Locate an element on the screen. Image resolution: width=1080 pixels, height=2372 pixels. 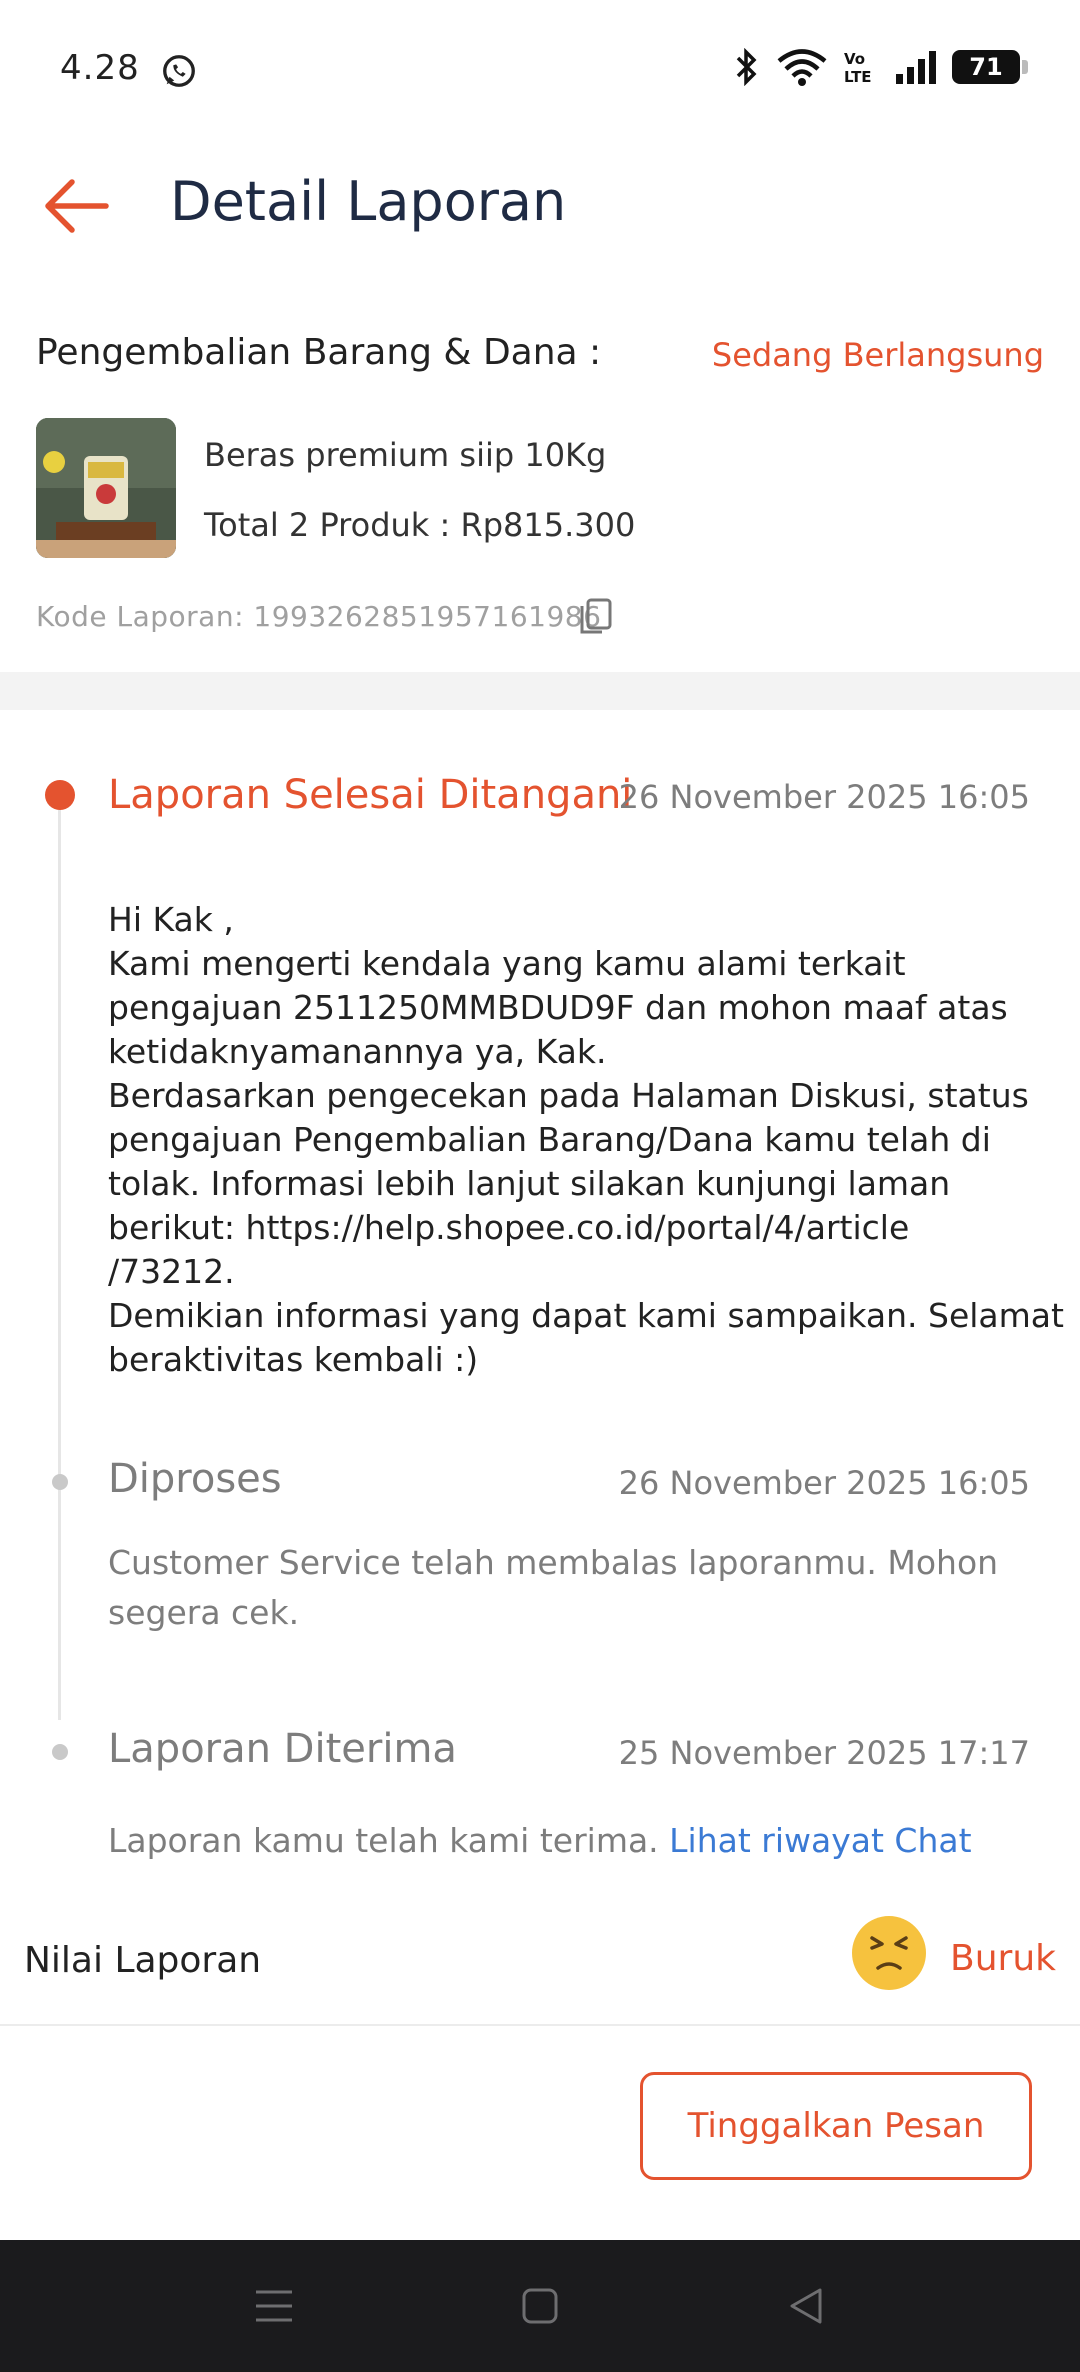
back-nav-button is located at coordinates (806, 2306).